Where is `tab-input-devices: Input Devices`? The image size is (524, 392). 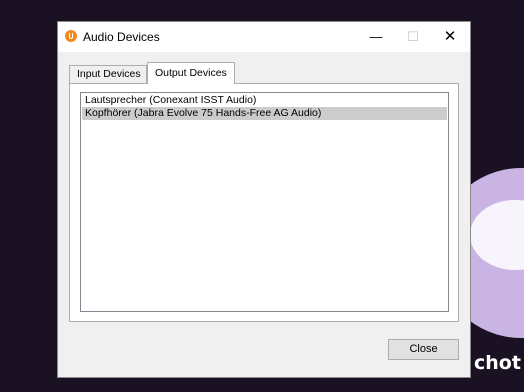 tab-input-devices: Input Devices is located at coordinates (108, 74).